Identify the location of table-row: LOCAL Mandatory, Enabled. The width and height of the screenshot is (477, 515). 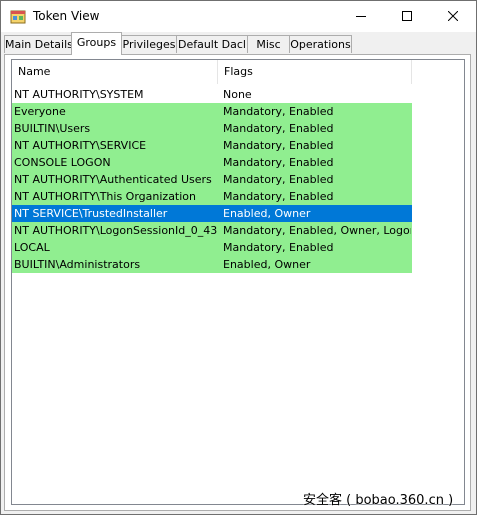
(212, 247).